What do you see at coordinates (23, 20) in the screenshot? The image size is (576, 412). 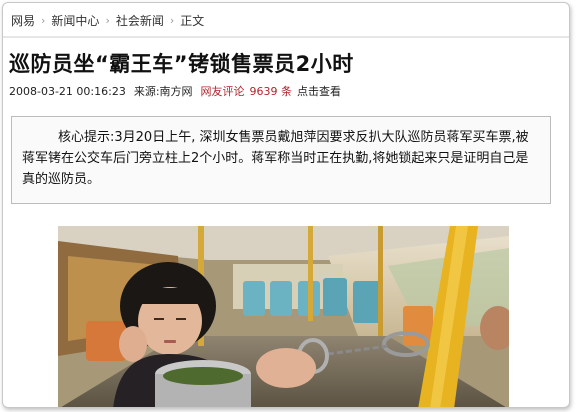 I see `breadcrumb-netease: 网易` at bounding box center [23, 20].